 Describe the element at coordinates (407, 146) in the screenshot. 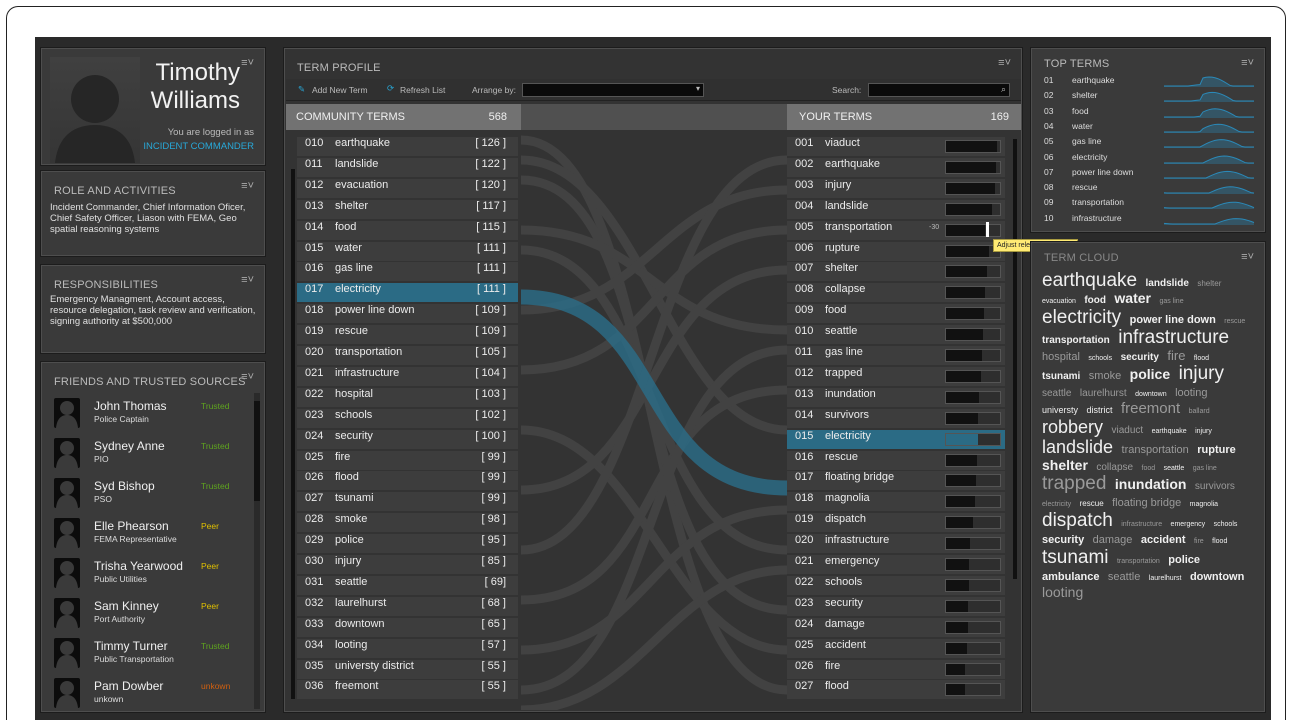

I see `community-term-row: 010 earthquake [ 126 ]` at that location.